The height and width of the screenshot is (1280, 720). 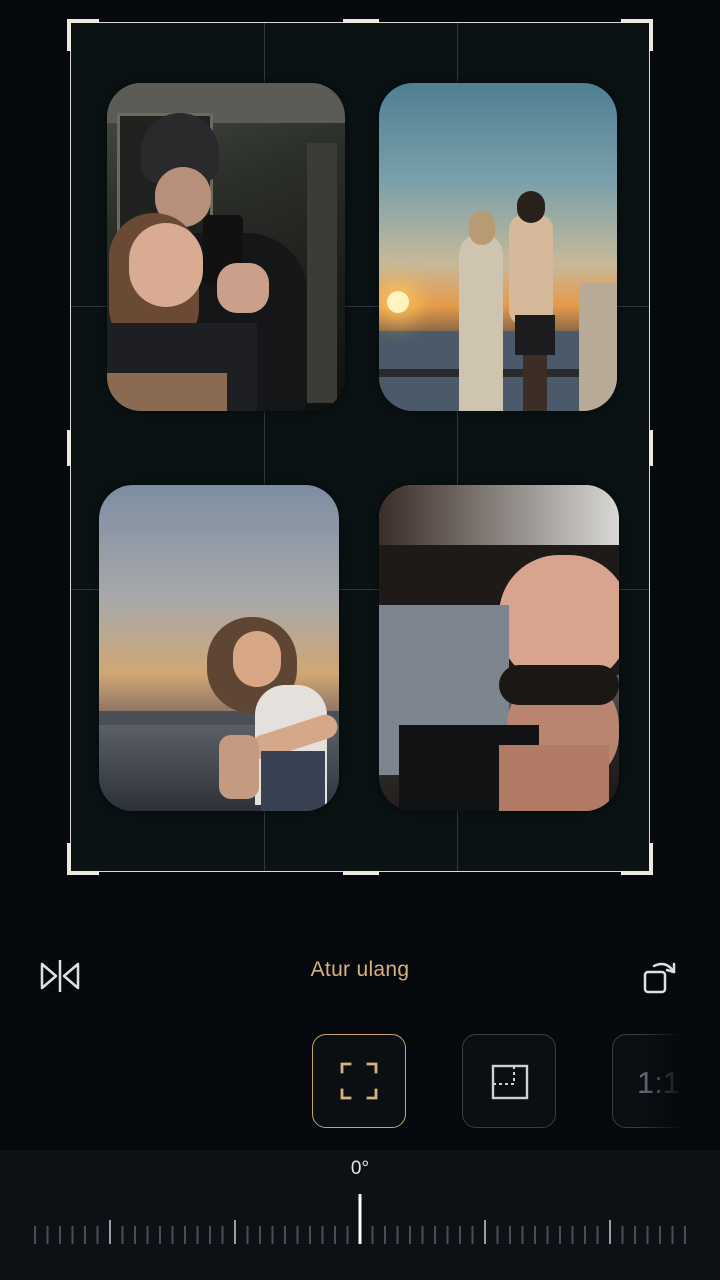 I want to click on aspect-free-button, so click(x=359, y=1081).